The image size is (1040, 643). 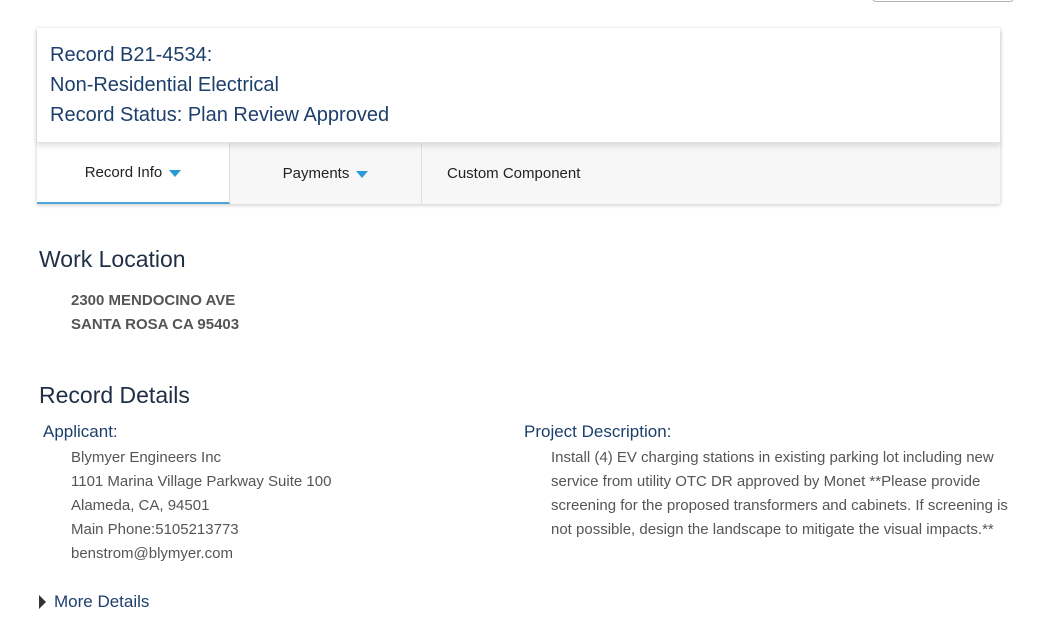 I want to click on project-description-label: Project Description:, so click(x=598, y=431).